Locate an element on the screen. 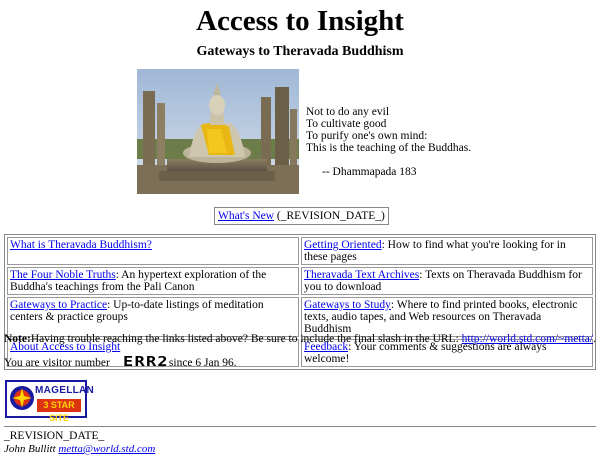 Image resolution: width=600 pixels, height=460 pixels. link-what-is-theravada: What is Theravada Buddhism? is located at coordinates (81, 245).